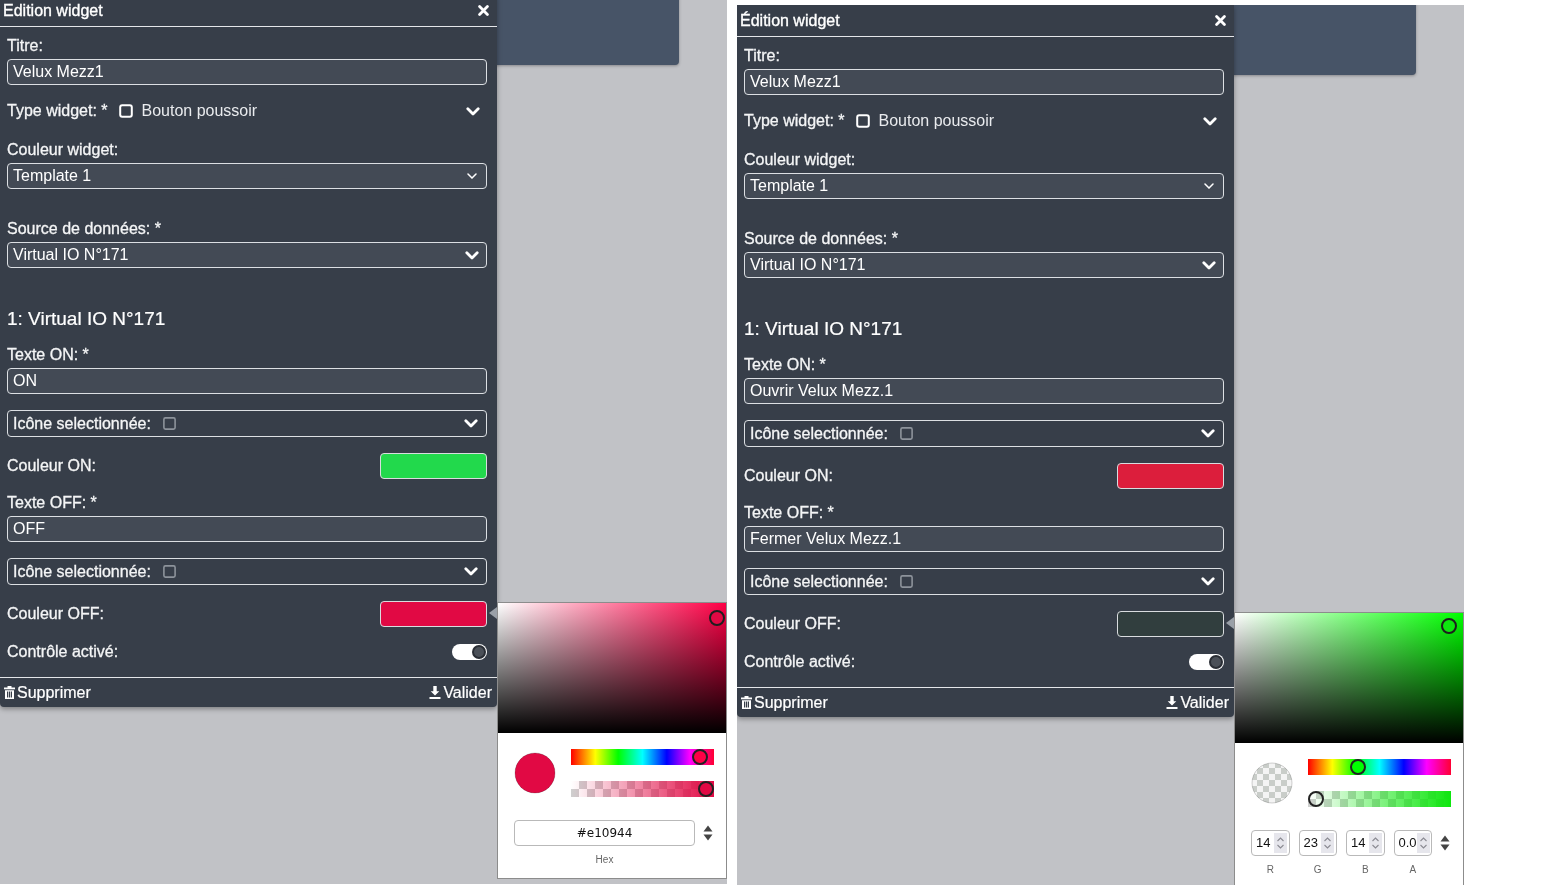 The image size is (1551, 888). What do you see at coordinates (1412, 843) in the screenshot?
I see `number-field: 0.0` at bounding box center [1412, 843].